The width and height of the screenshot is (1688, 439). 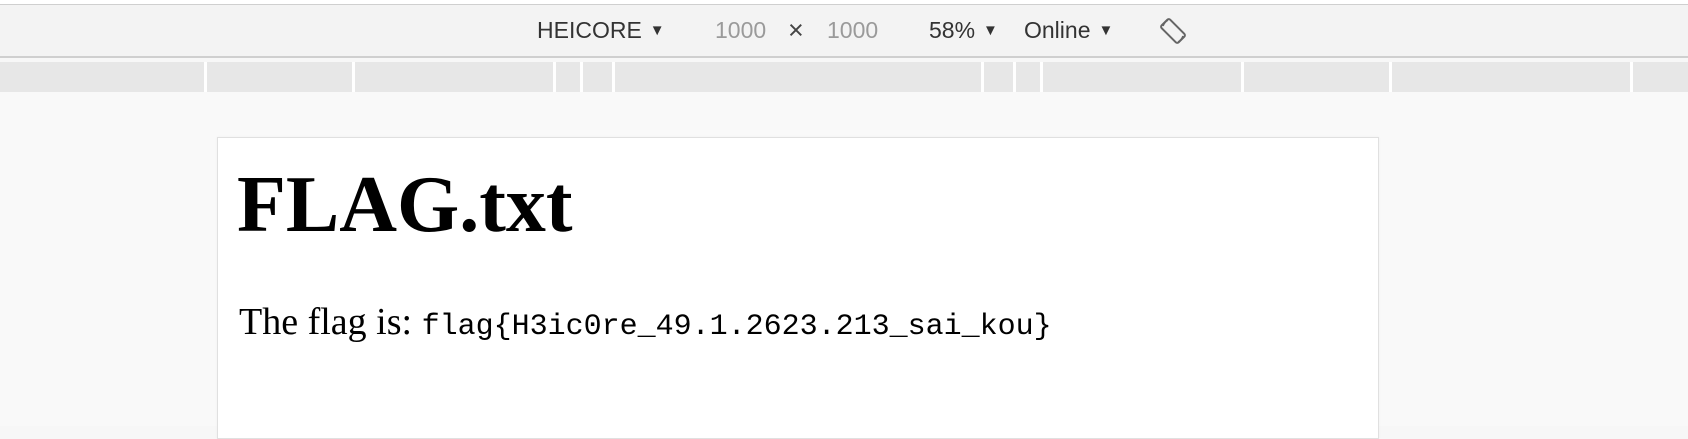 I want to click on dimension-times-icon: ×, so click(x=796, y=30).